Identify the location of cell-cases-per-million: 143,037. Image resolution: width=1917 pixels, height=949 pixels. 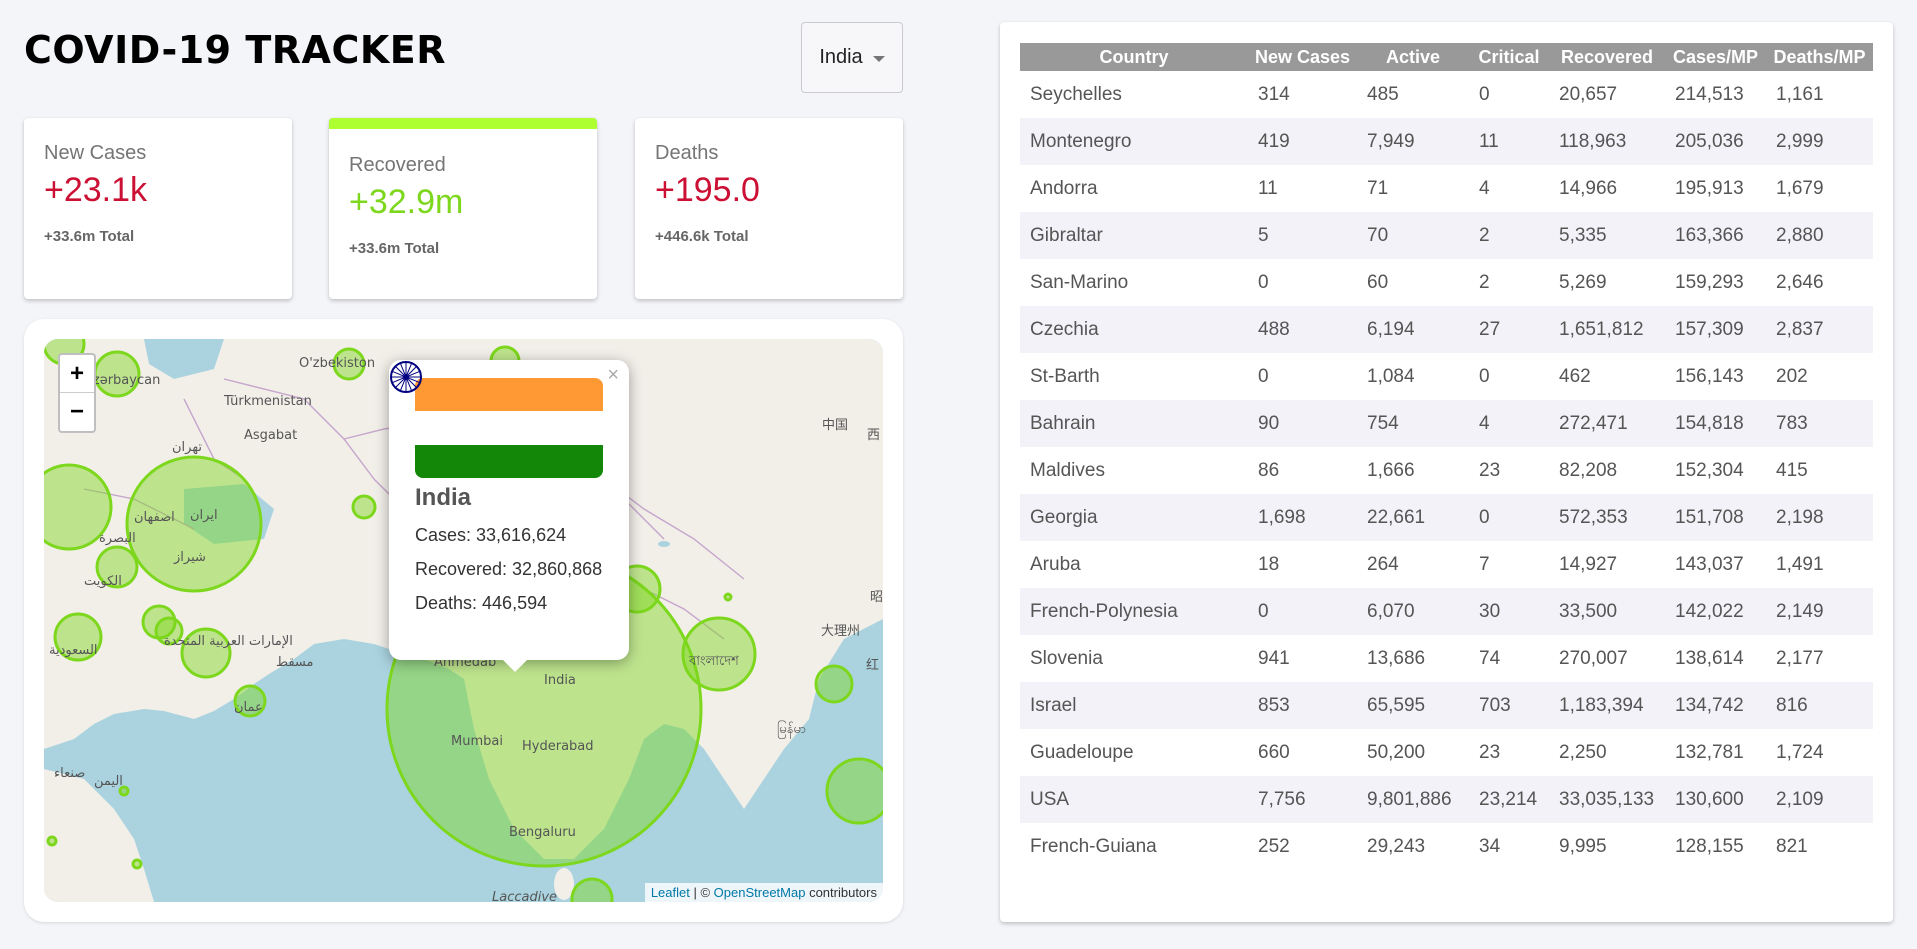
(1709, 564).